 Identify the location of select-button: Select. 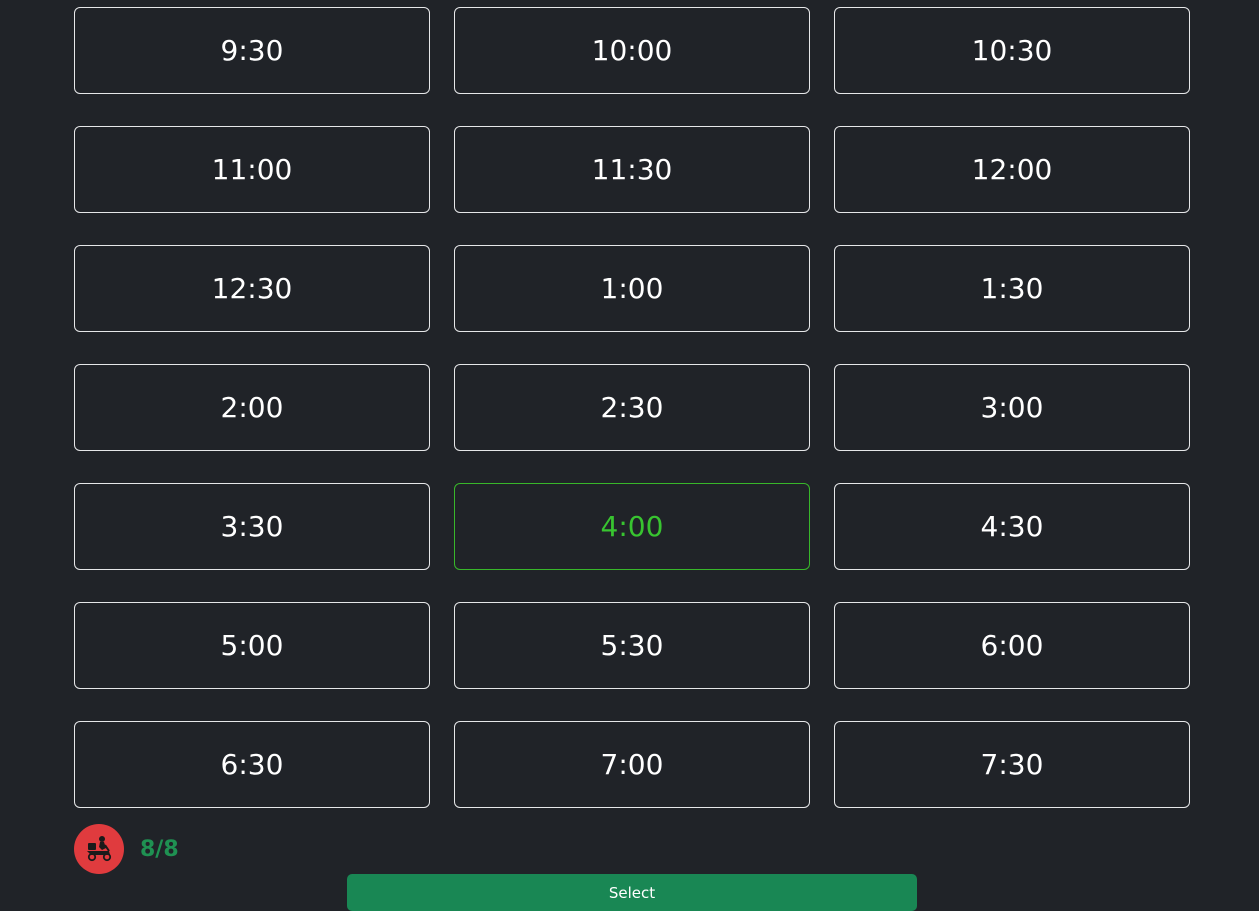
(632, 892).